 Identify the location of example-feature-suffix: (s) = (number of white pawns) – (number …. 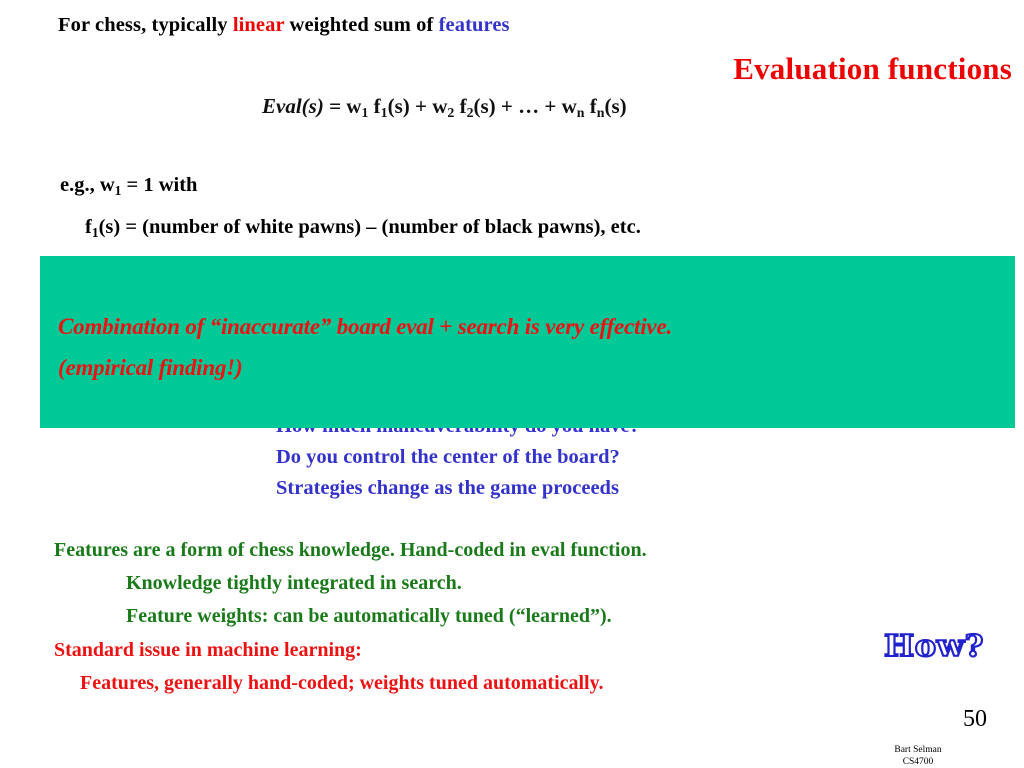
(369, 227).